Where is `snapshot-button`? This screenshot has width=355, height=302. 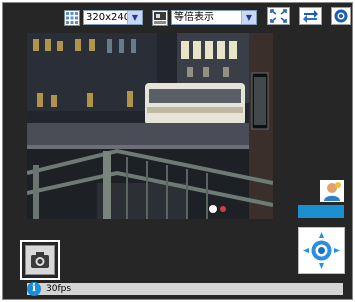
snapshot-button is located at coordinates (40, 260).